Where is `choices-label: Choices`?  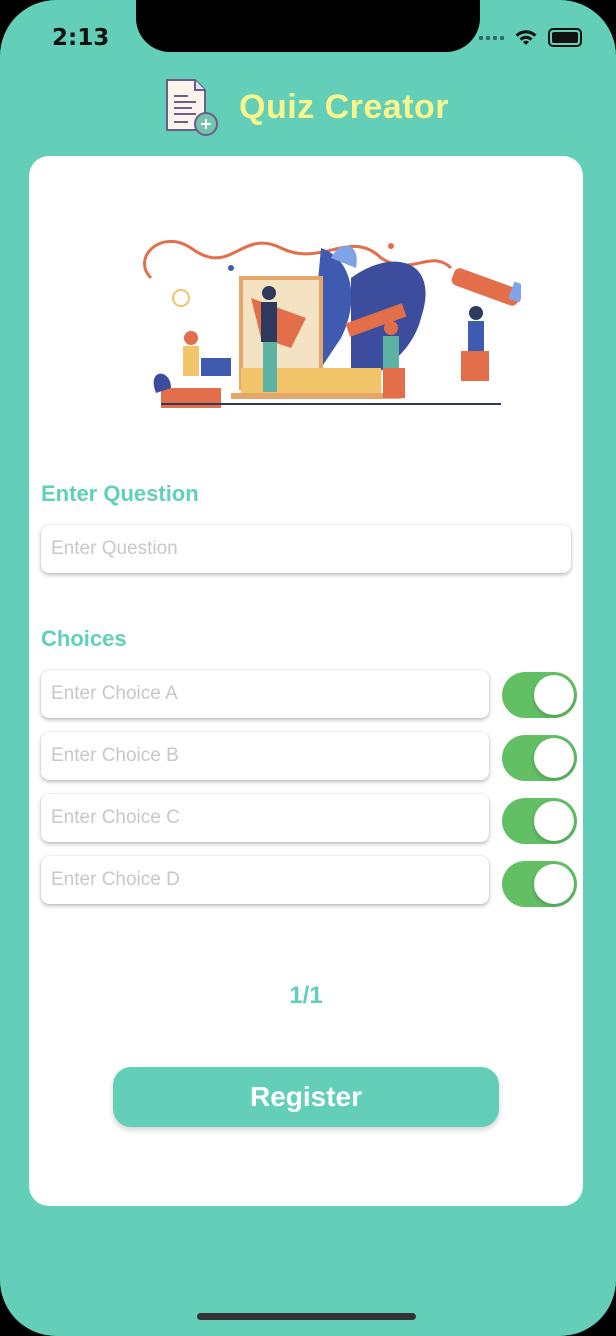
choices-label: Choices is located at coordinates (84, 638).